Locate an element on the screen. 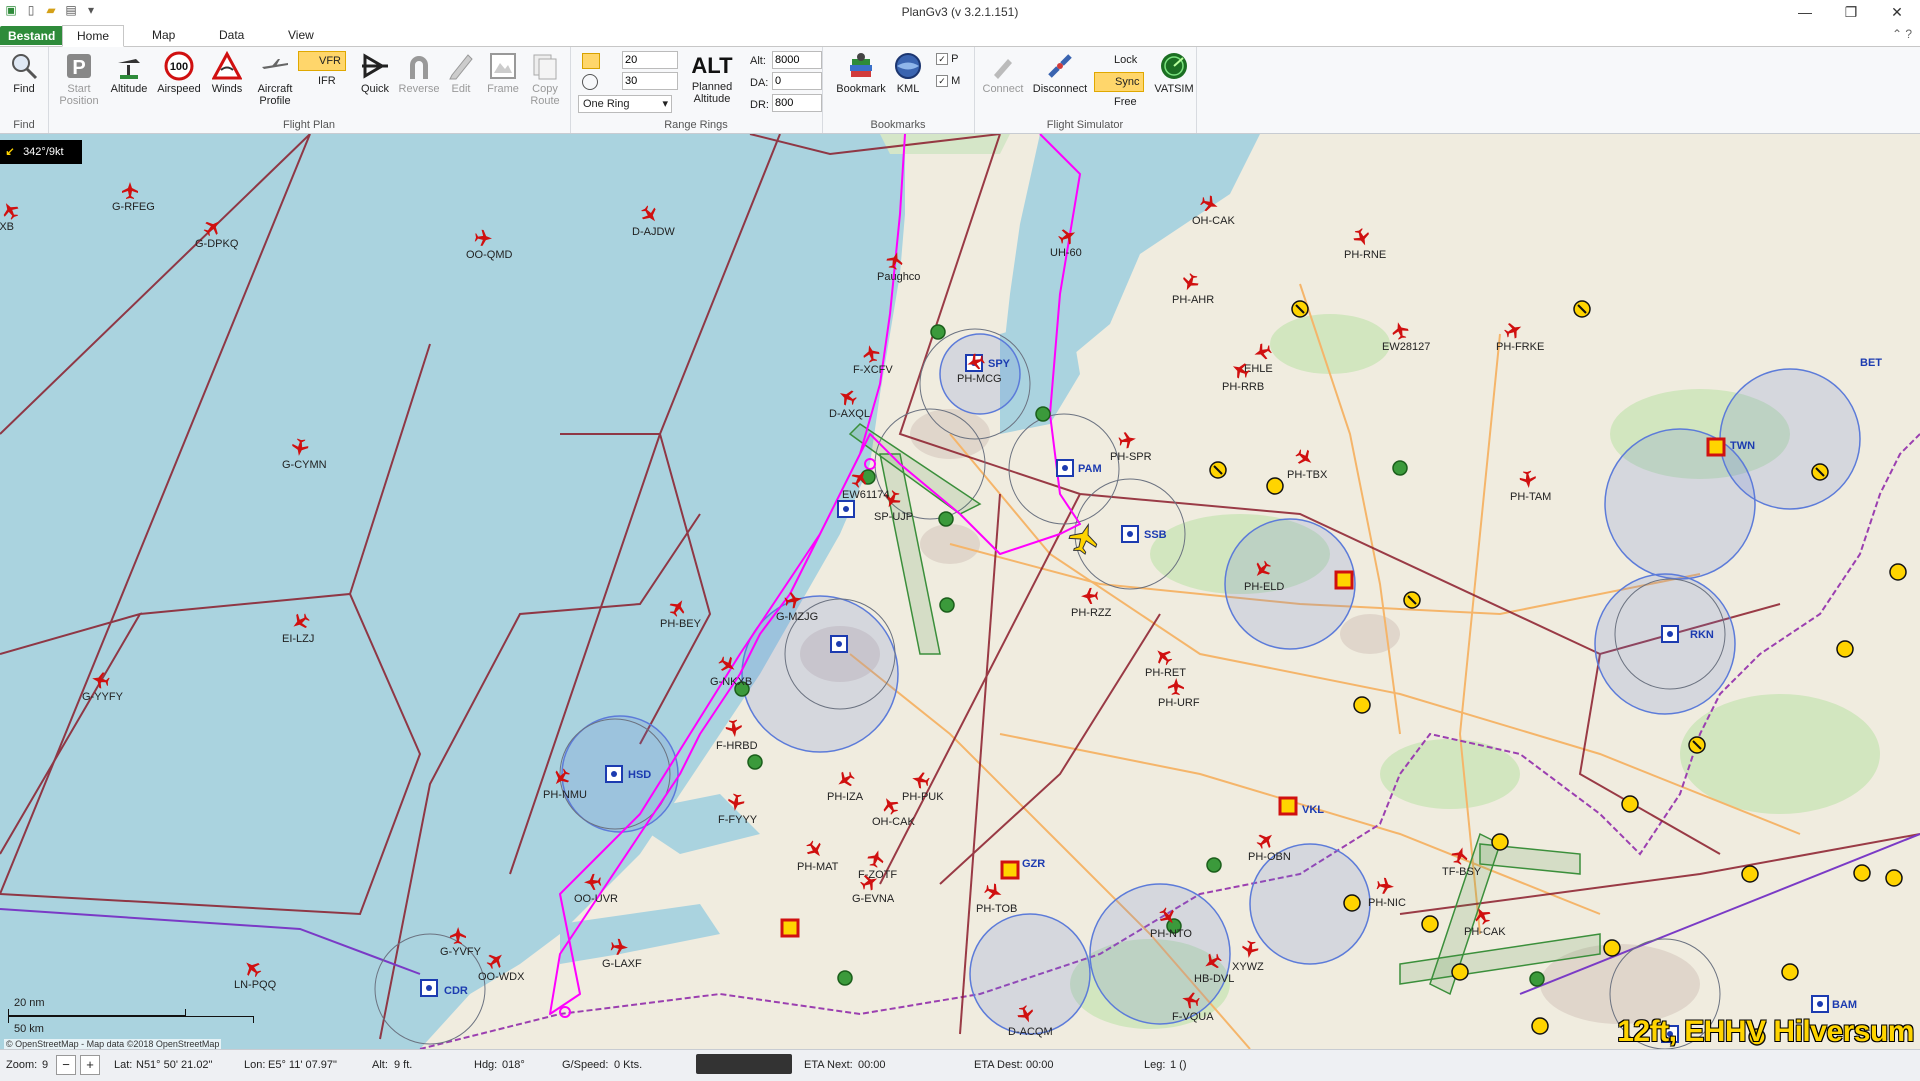 The image size is (1920, 1081). quick-button: Quick is located at coordinates (375, 73).